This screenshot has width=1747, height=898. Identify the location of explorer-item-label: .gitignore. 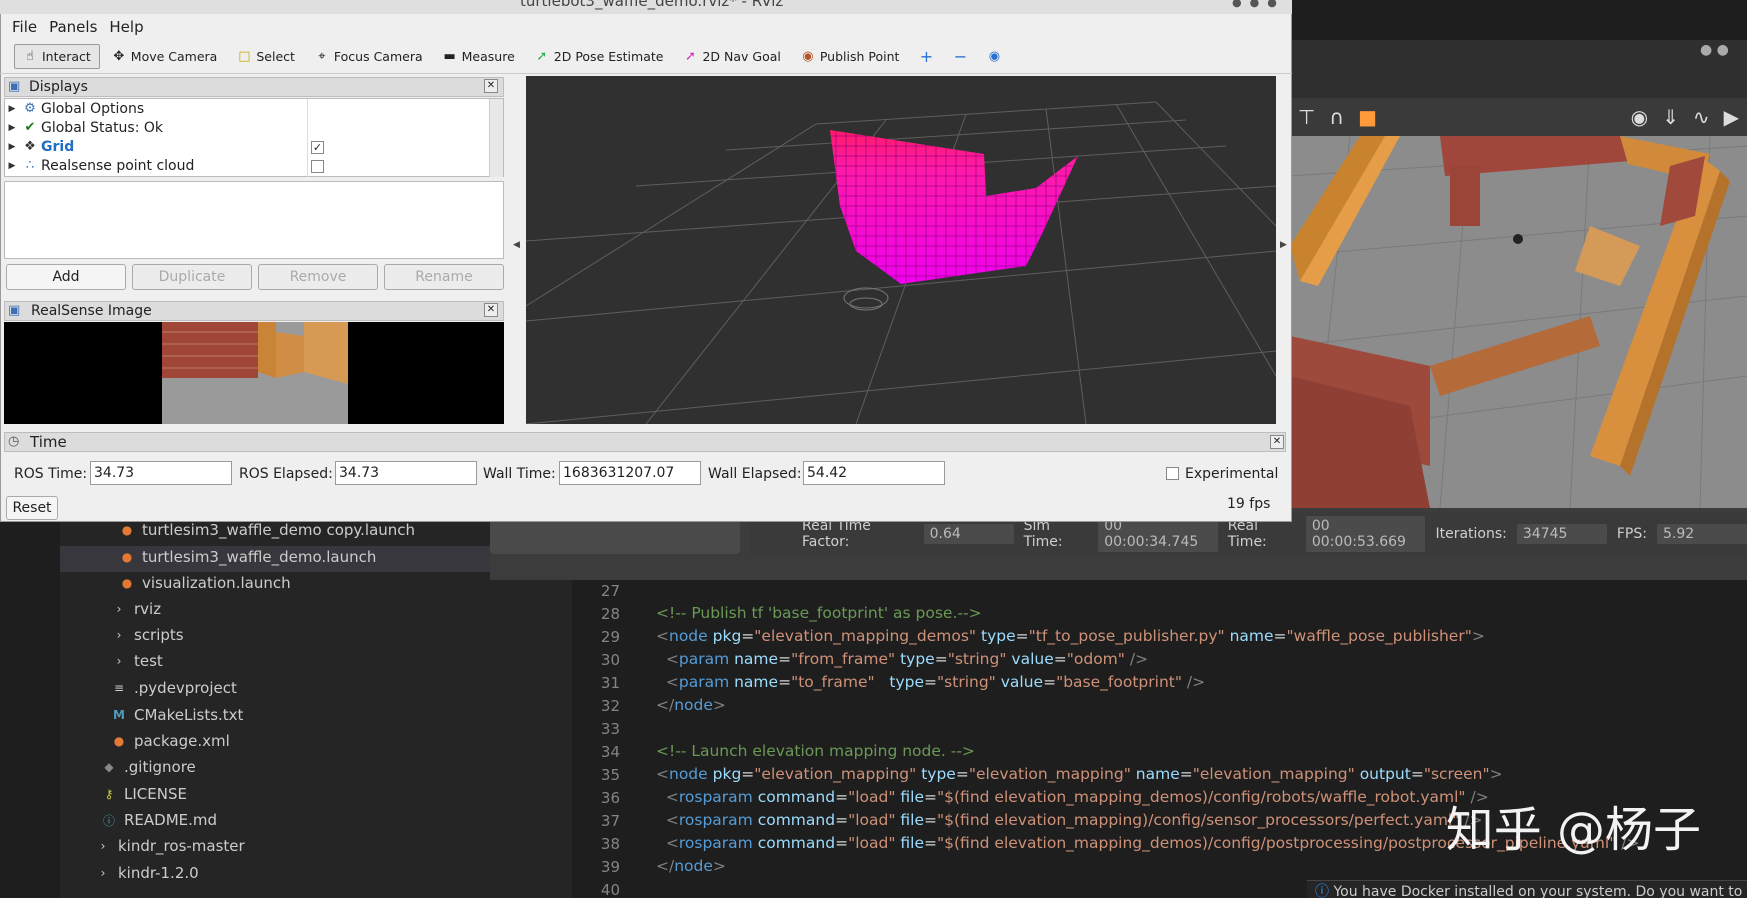
(160, 767).